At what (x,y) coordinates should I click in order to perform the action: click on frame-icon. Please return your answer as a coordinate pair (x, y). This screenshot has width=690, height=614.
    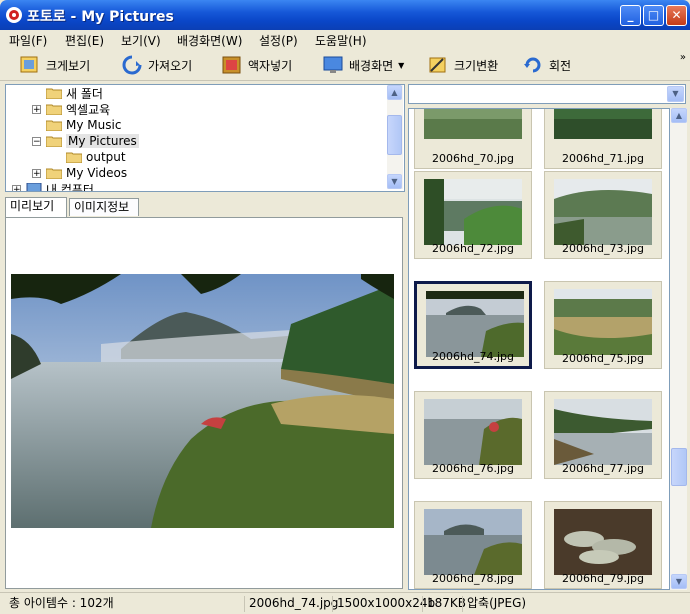
    Looking at the image, I should click on (231, 65).